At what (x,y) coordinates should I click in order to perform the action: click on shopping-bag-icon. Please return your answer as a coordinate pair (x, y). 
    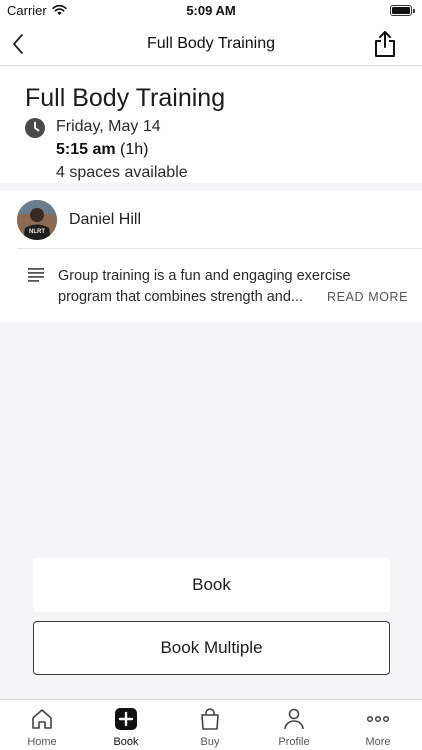
    Looking at the image, I should click on (210, 719).